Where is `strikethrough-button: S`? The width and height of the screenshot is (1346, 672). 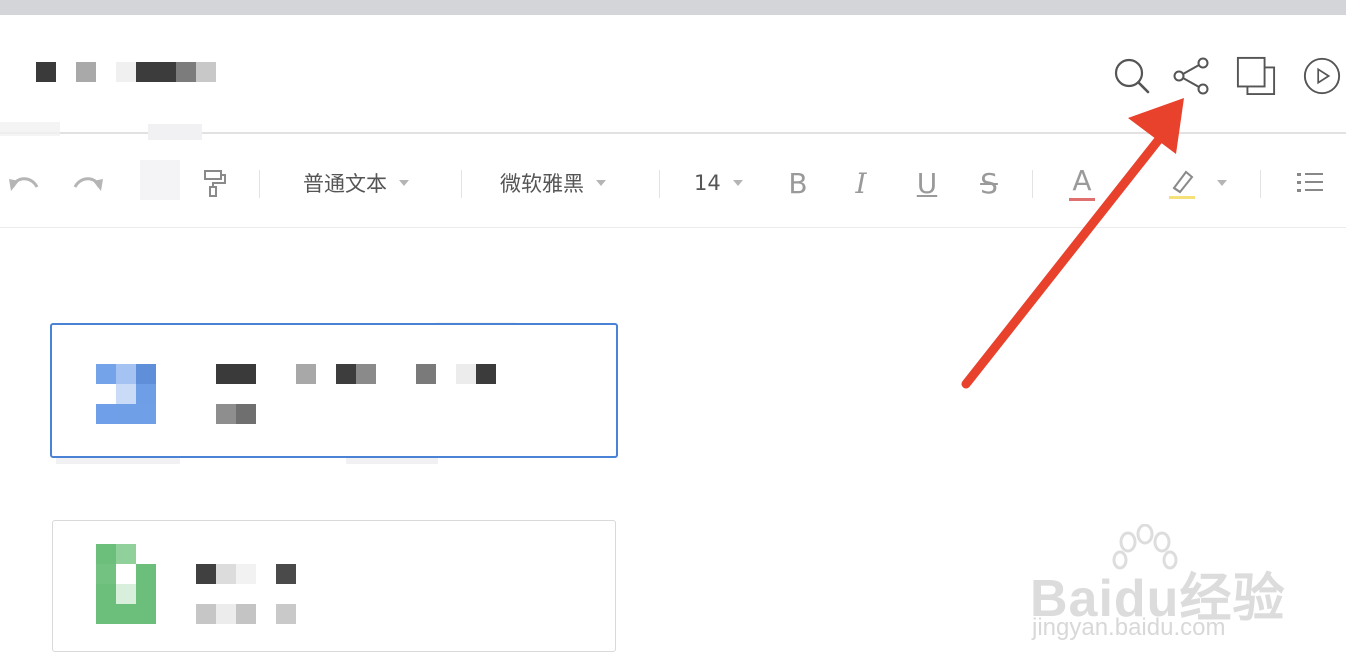 strikethrough-button: S is located at coordinates (989, 183).